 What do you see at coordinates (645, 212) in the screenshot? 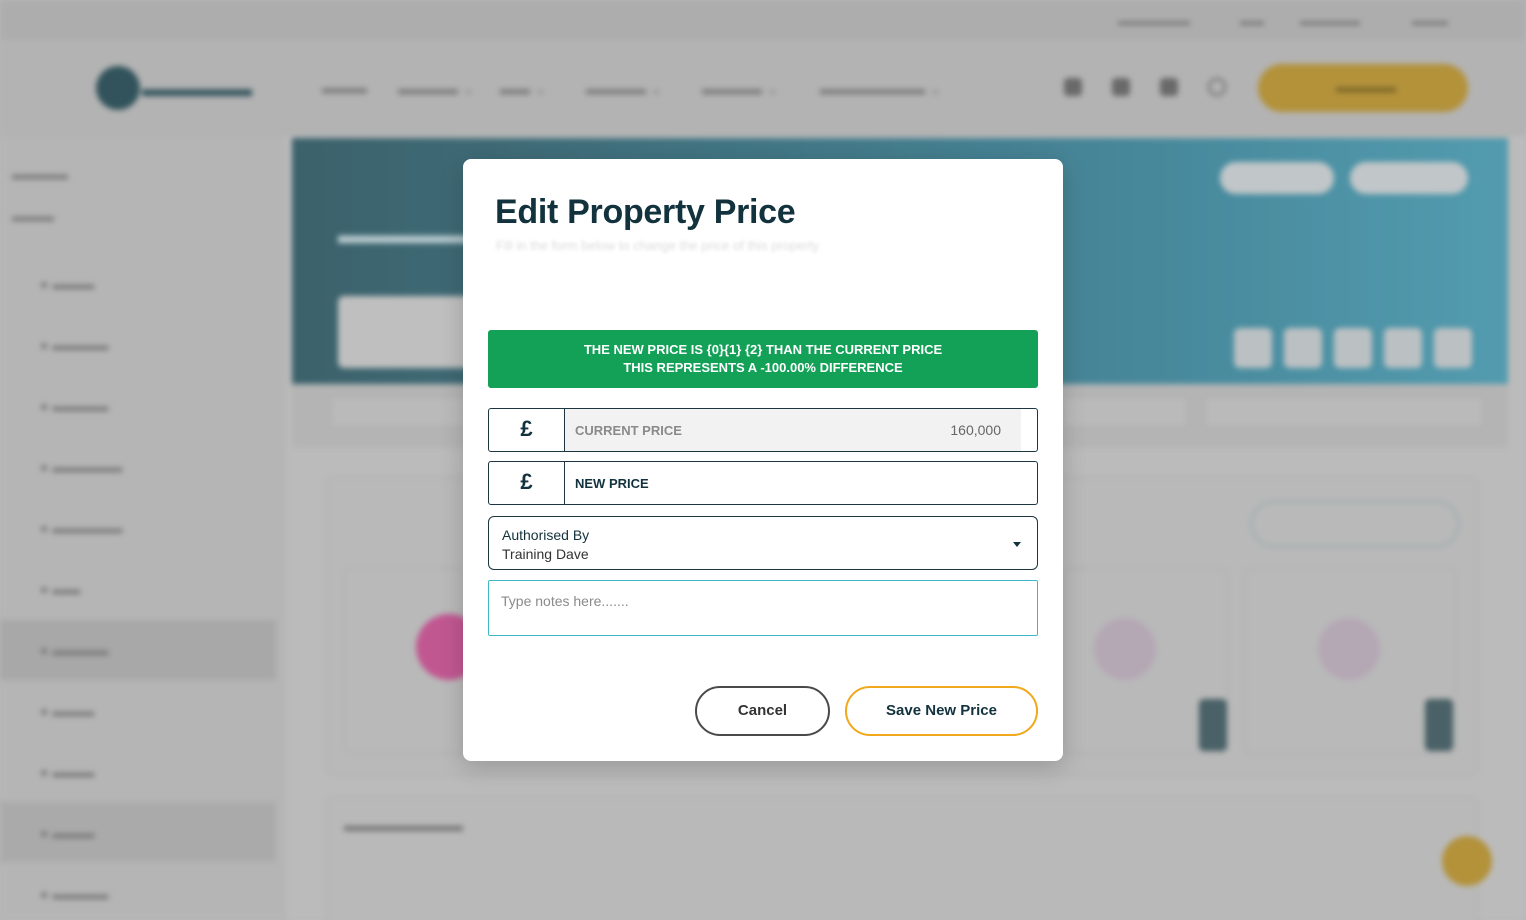
I see `dialog-title: Edit Property Price` at bounding box center [645, 212].